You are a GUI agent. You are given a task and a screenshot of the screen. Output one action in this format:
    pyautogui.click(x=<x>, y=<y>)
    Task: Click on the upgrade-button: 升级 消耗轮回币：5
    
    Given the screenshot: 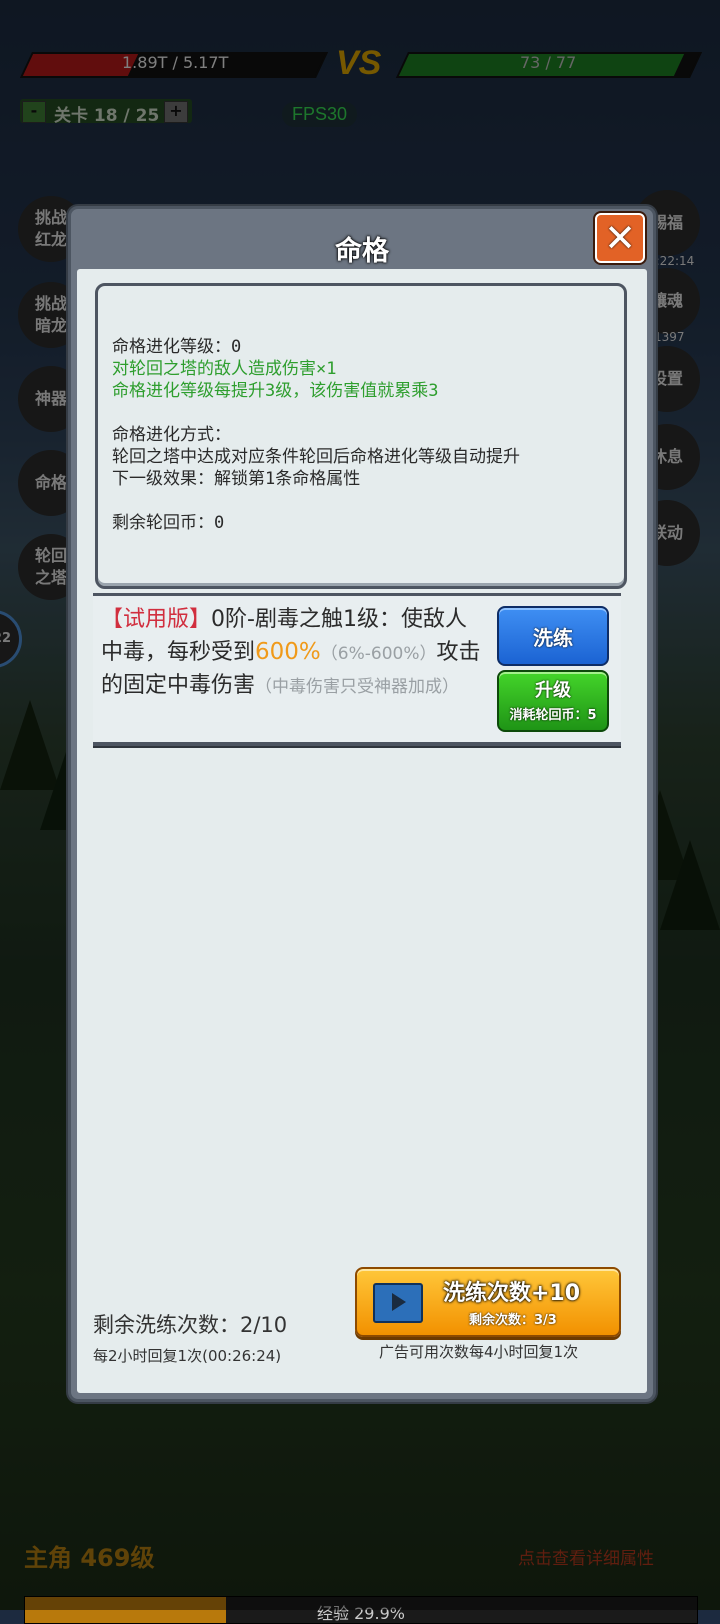 What is the action you would take?
    pyautogui.click(x=553, y=701)
    